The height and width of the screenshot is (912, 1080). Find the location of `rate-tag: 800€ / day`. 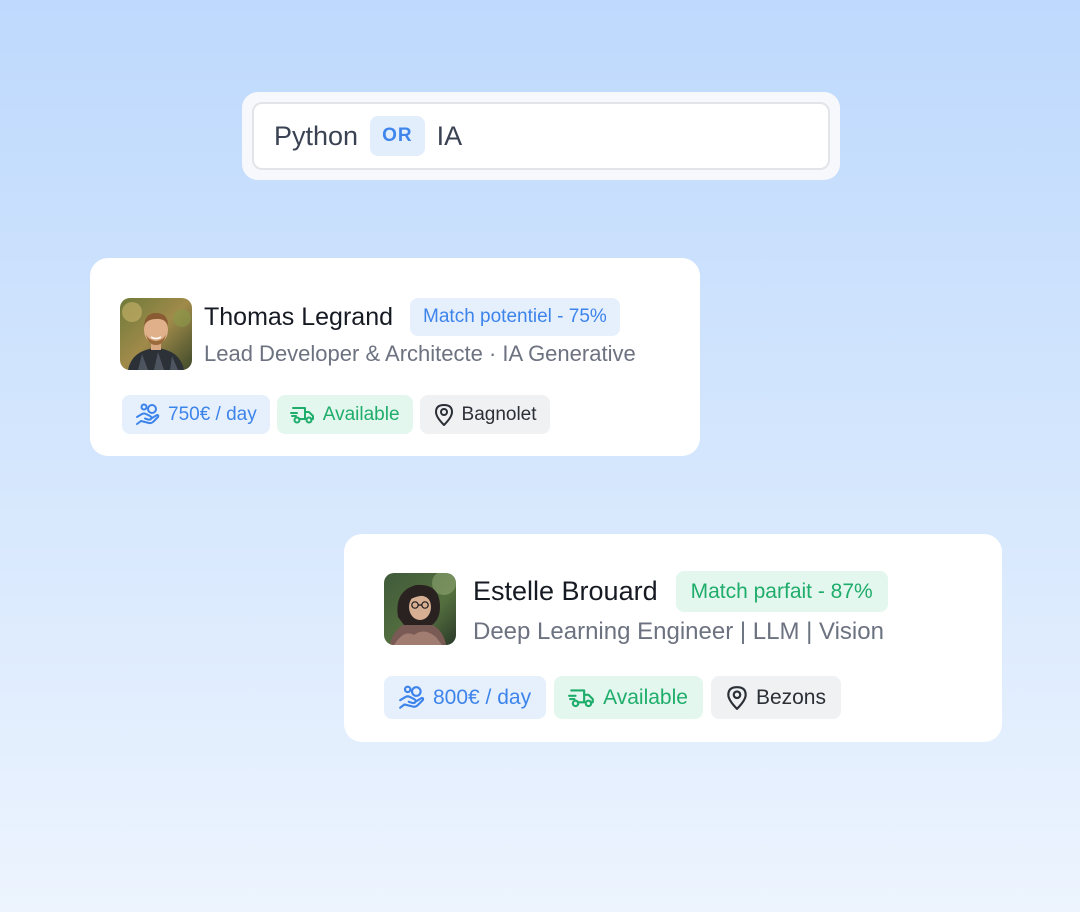

rate-tag: 800€ / day is located at coordinates (465, 697).